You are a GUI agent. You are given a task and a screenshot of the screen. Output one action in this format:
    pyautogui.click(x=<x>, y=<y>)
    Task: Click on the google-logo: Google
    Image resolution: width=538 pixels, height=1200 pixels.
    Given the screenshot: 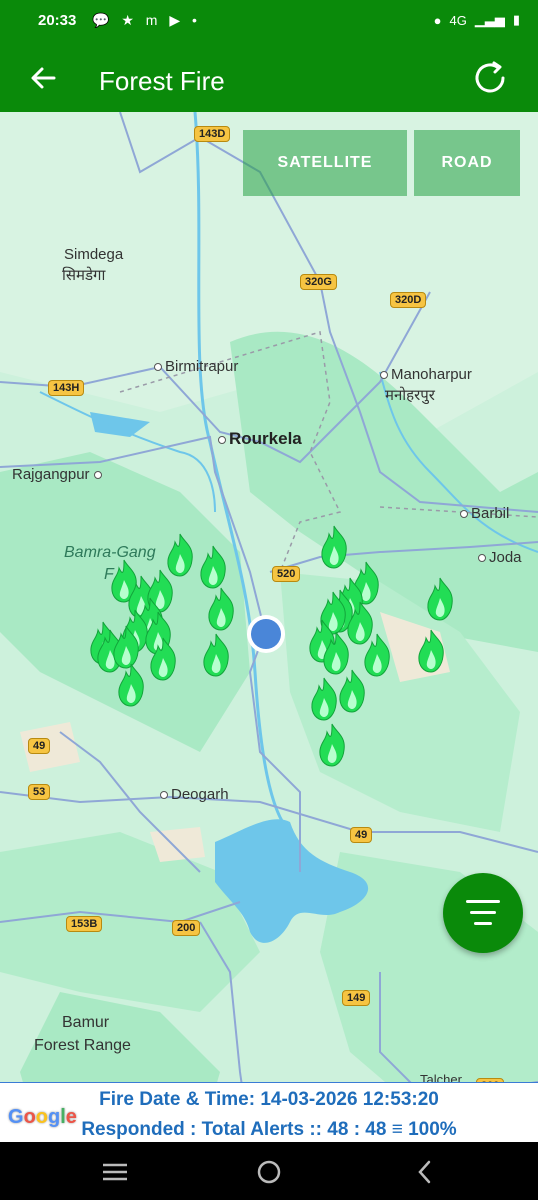 What is the action you would take?
    pyautogui.click(x=42, y=1117)
    